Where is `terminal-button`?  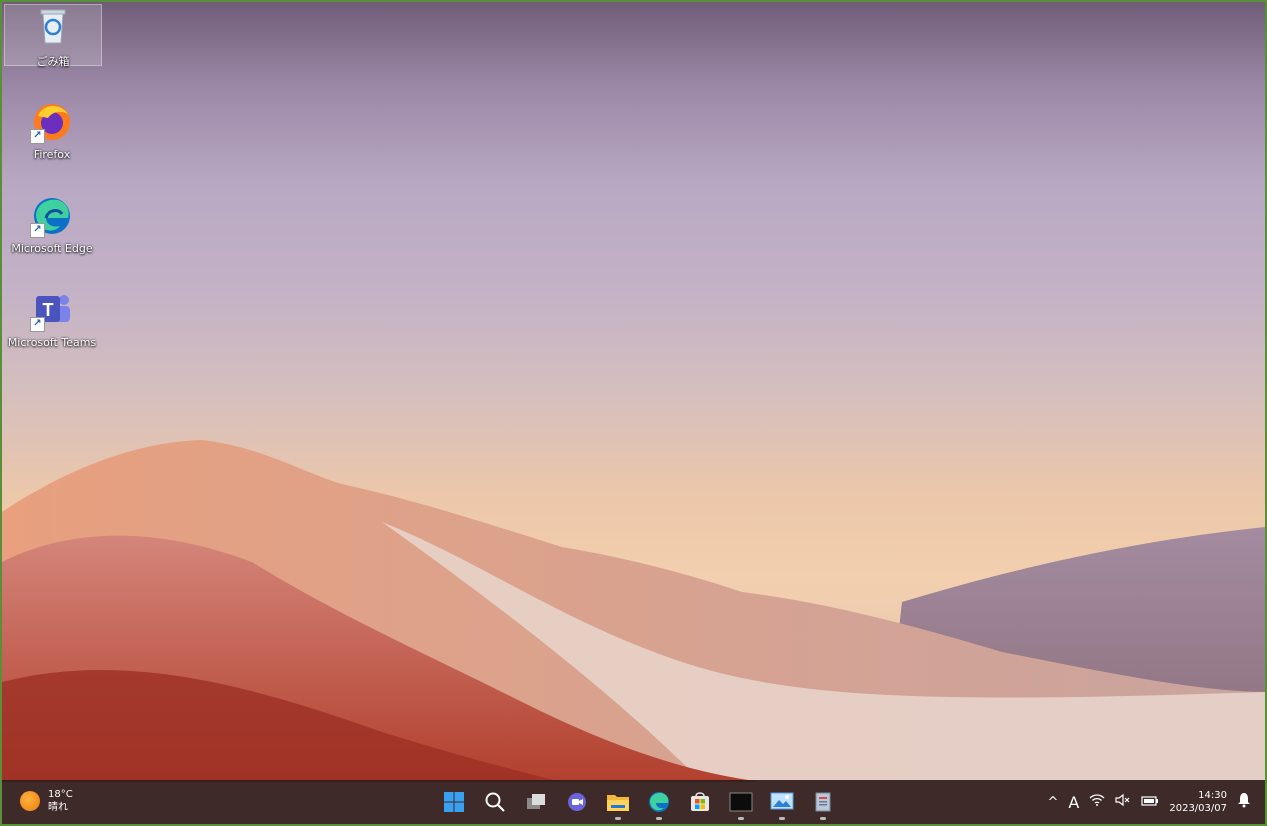 terminal-button is located at coordinates (741, 803).